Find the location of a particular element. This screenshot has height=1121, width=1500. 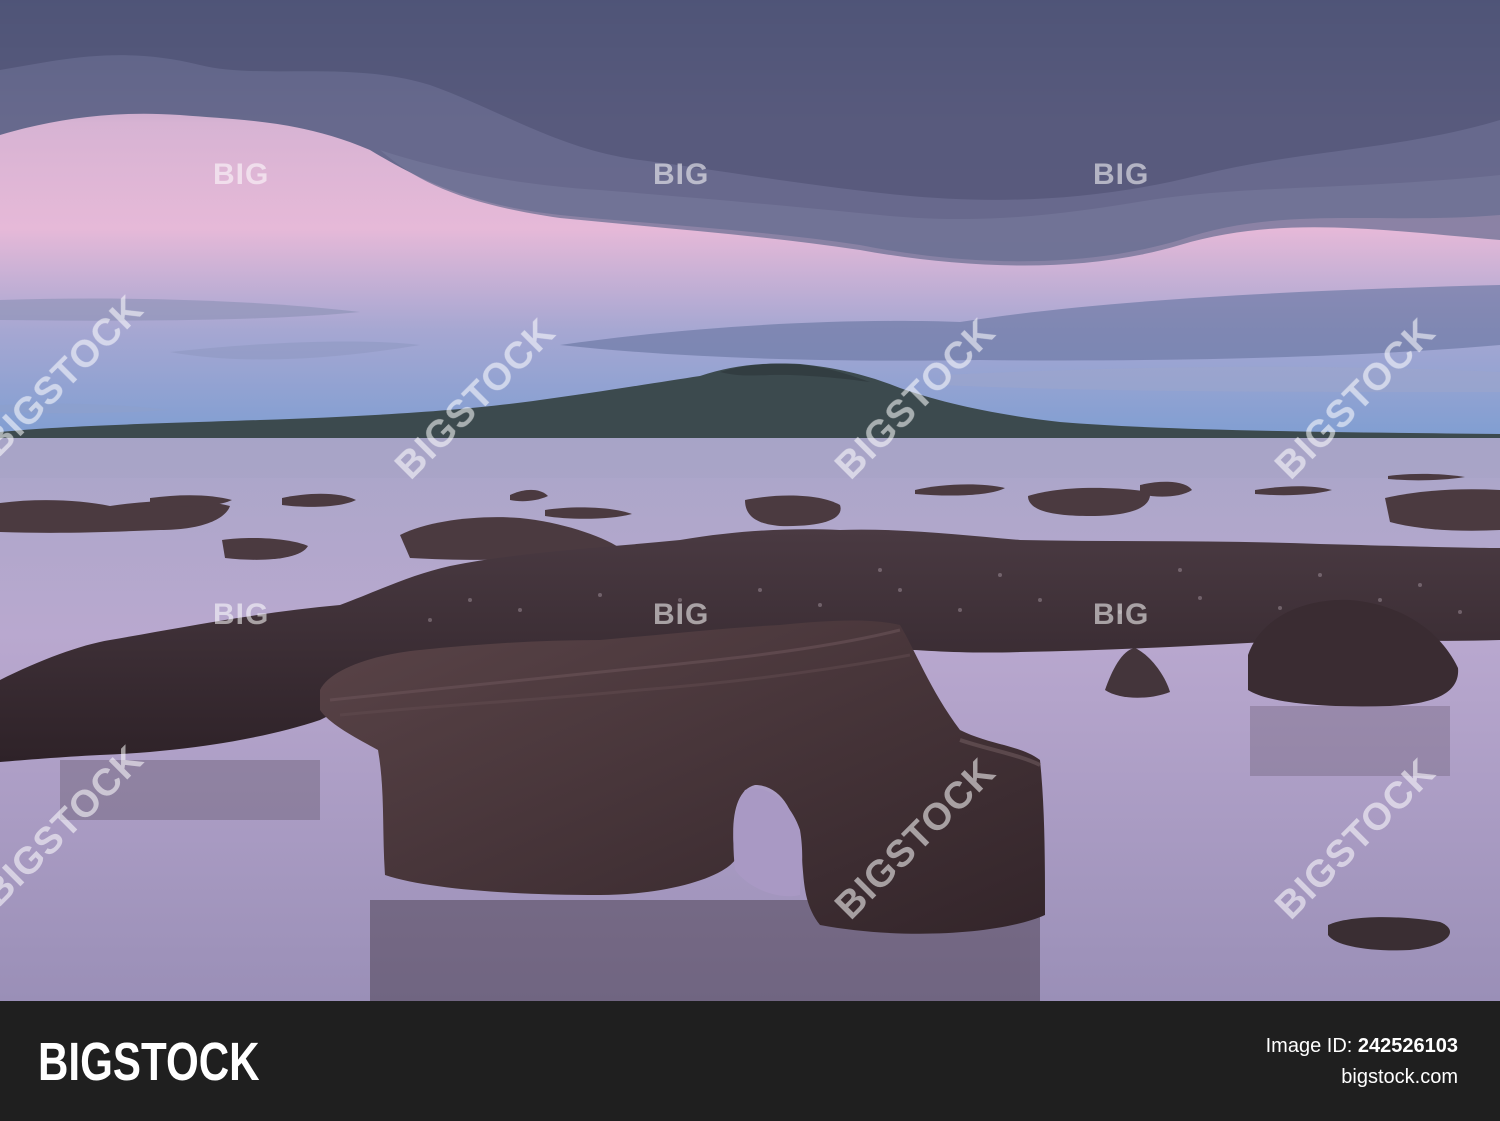

bigstock-logo: BIGSTOCK is located at coordinates (149, 1062).